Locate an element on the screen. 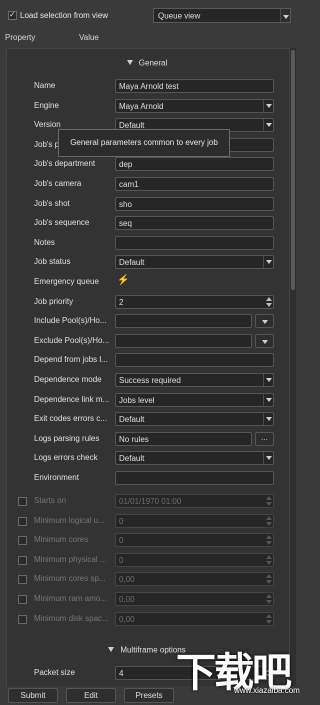 The width and height of the screenshot is (320, 705). view-selector-combo: Queue view is located at coordinates (222, 15).